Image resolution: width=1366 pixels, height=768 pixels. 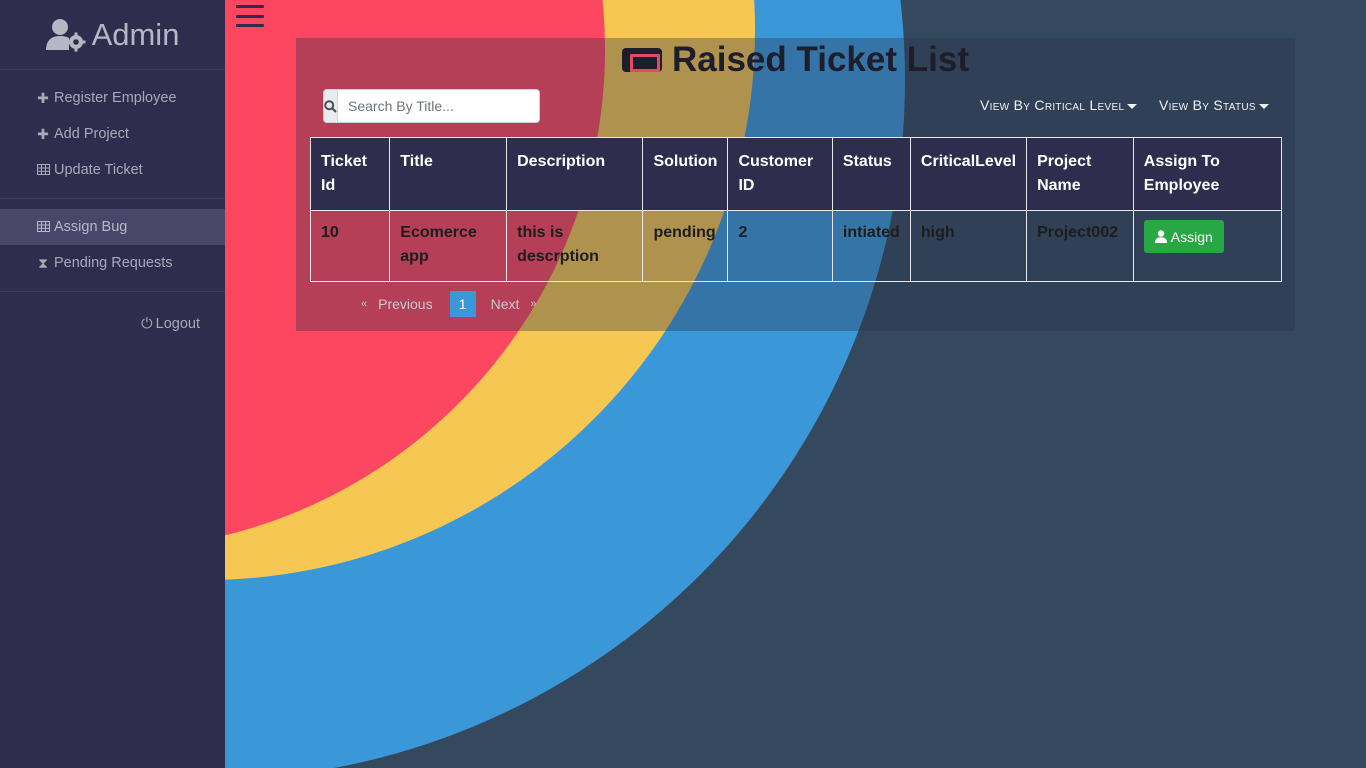 What do you see at coordinates (147, 324) in the screenshot?
I see `power-icon: ⏻` at bounding box center [147, 324].